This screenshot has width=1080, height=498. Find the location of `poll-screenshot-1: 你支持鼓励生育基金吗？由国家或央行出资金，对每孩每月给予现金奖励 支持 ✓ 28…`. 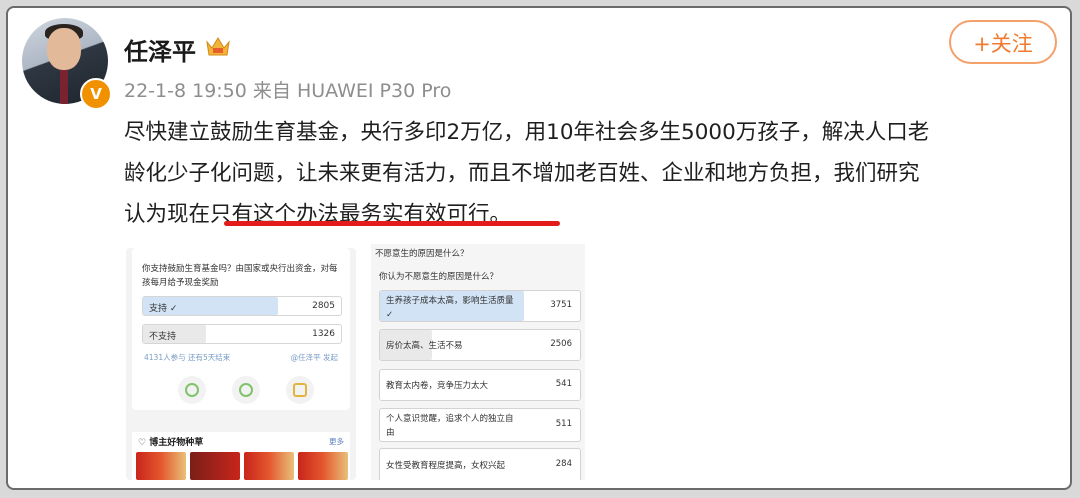

poll-screenshot-1: 你支持鼓励生育基金吗？由国家或央行出资金，对每孩每月给予现金奖励 支持 ✓ 28… is located at coordinates (241, 364).